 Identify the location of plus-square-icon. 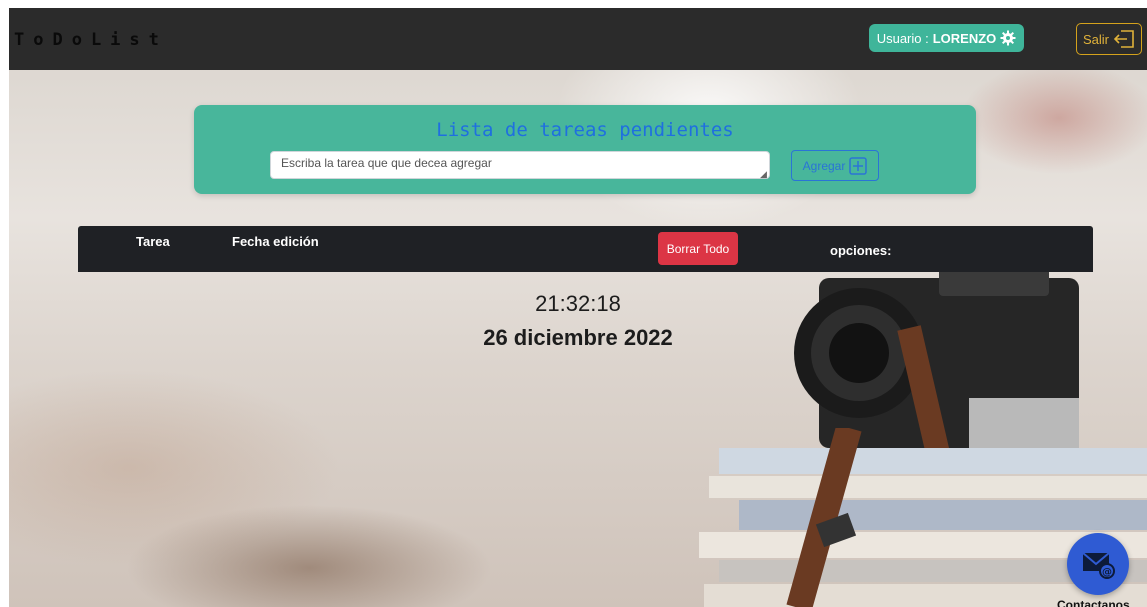
(858, 165).